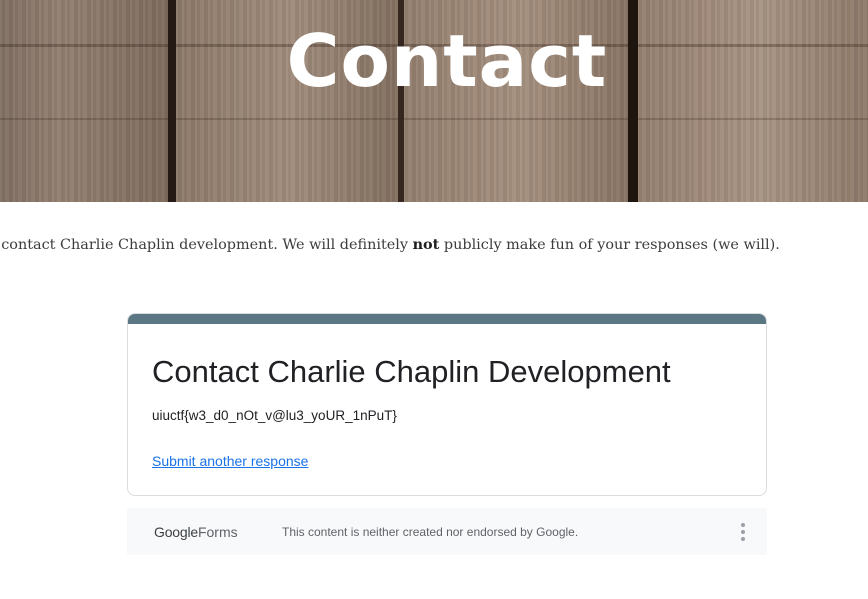 This screenshot has width=868, height=599. What do you see at coordinates (274, 415) in the screenshot?
I see `form-confirmation-message: uiuctf{w3_d0_nOt_v@lu3_yoUR_1nPuT}` at bounding box center [274, 415].